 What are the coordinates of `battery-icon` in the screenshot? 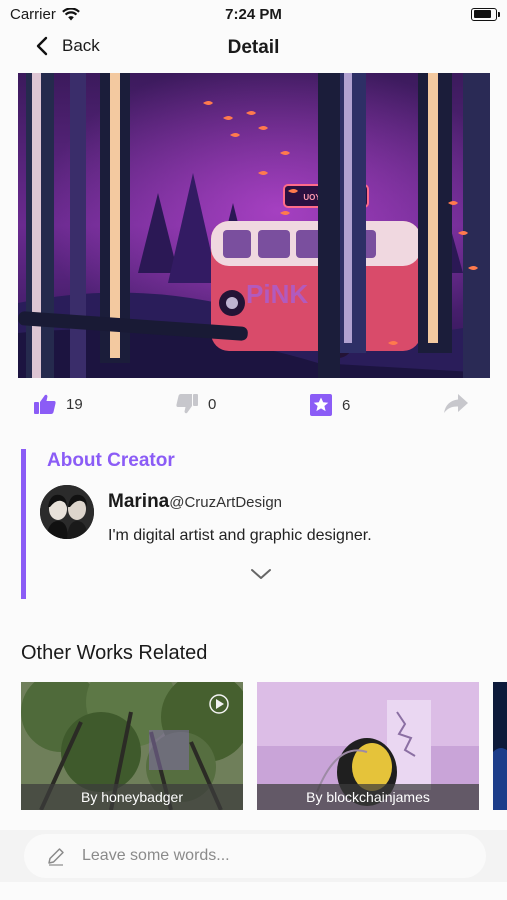 It's located at (485, 14).